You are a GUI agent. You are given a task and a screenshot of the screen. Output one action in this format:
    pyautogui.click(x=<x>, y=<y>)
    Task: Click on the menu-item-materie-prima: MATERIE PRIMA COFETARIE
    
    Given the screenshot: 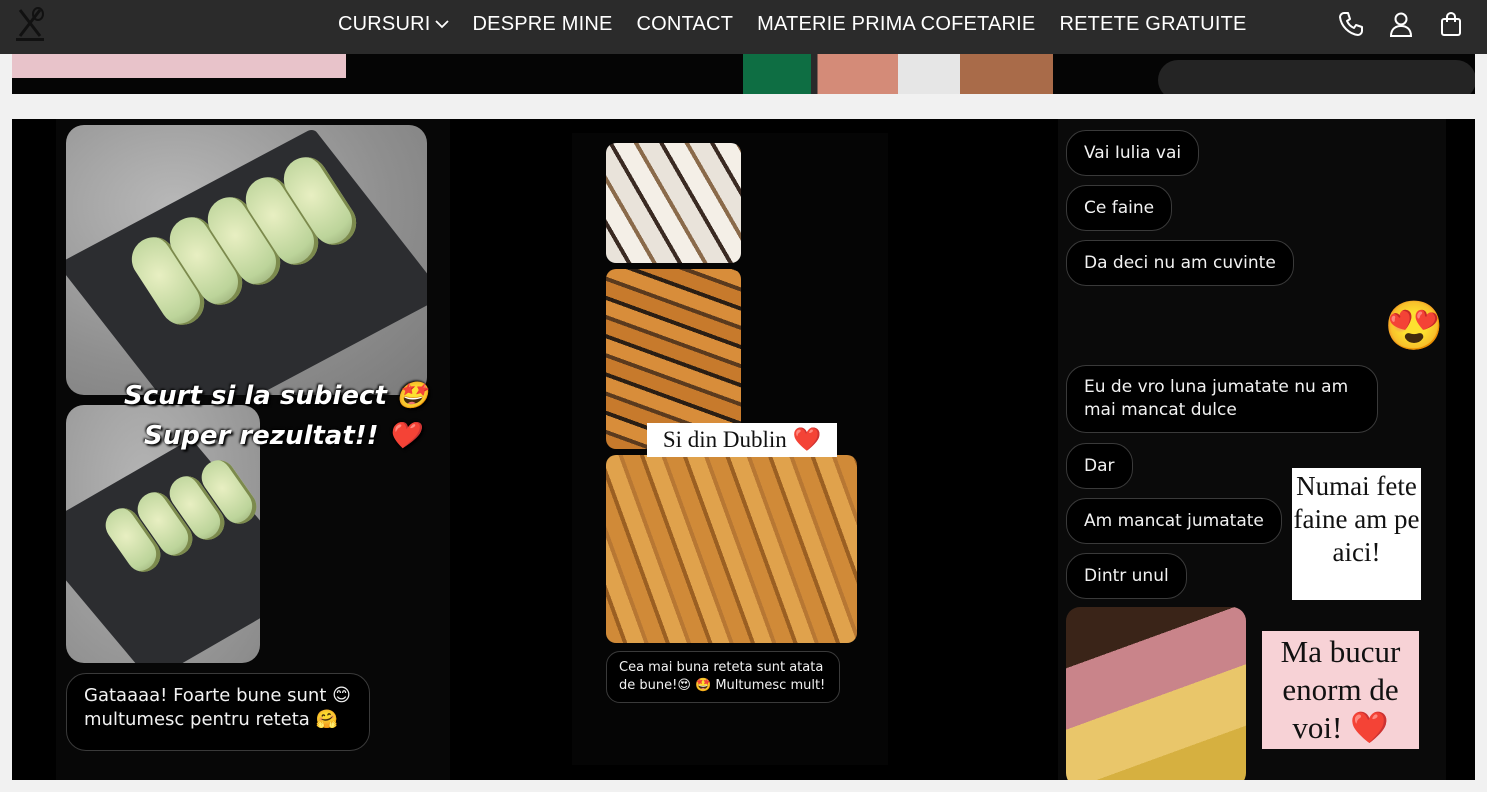 What is the action you would take?
    pyautogui.click(x=896, y=24)
    